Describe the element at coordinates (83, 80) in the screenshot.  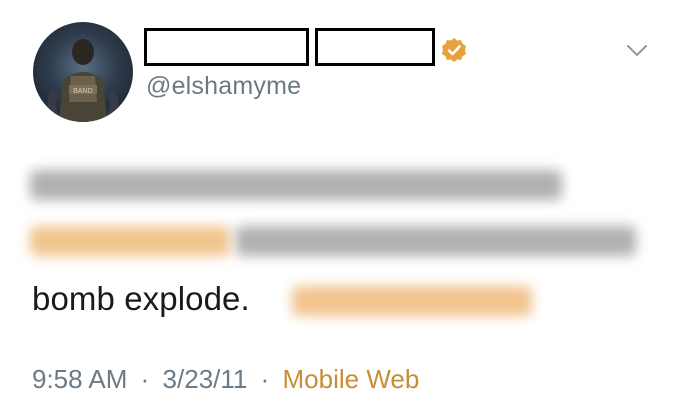
I see `avatar-image: BAND` at that location.